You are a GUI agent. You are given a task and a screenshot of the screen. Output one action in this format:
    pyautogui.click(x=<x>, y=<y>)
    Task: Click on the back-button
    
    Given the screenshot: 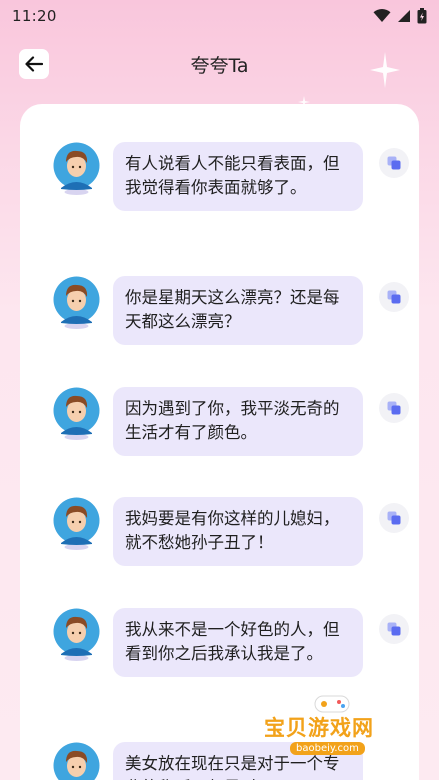 What is the action you would take?
    pyautogui.click(x=34, y=64)
    